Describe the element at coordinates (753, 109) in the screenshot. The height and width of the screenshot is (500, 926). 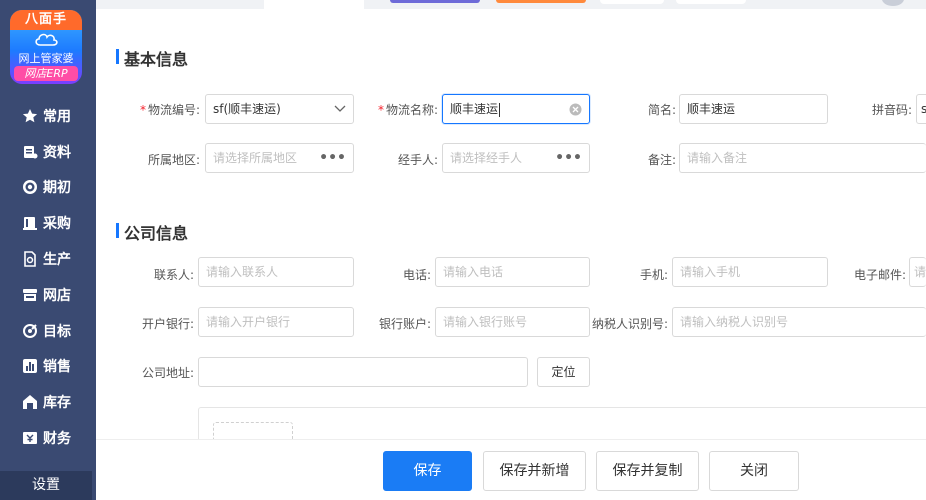
I see `short-name-input: 顺丰速运` at that location.